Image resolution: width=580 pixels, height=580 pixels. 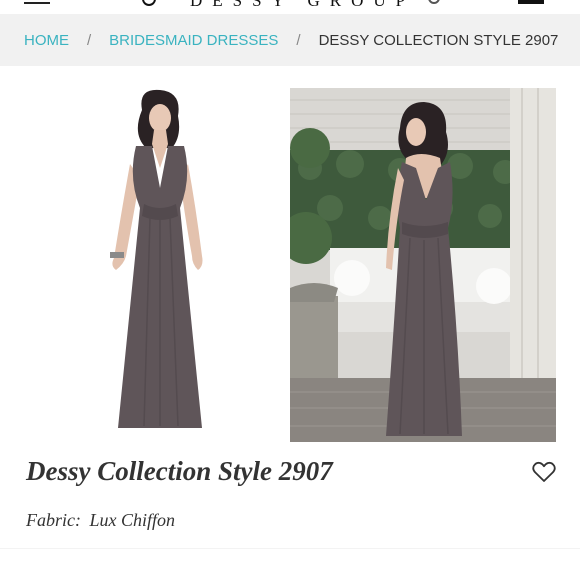 I want to click on heart-icon, so click(x=544, y=472).